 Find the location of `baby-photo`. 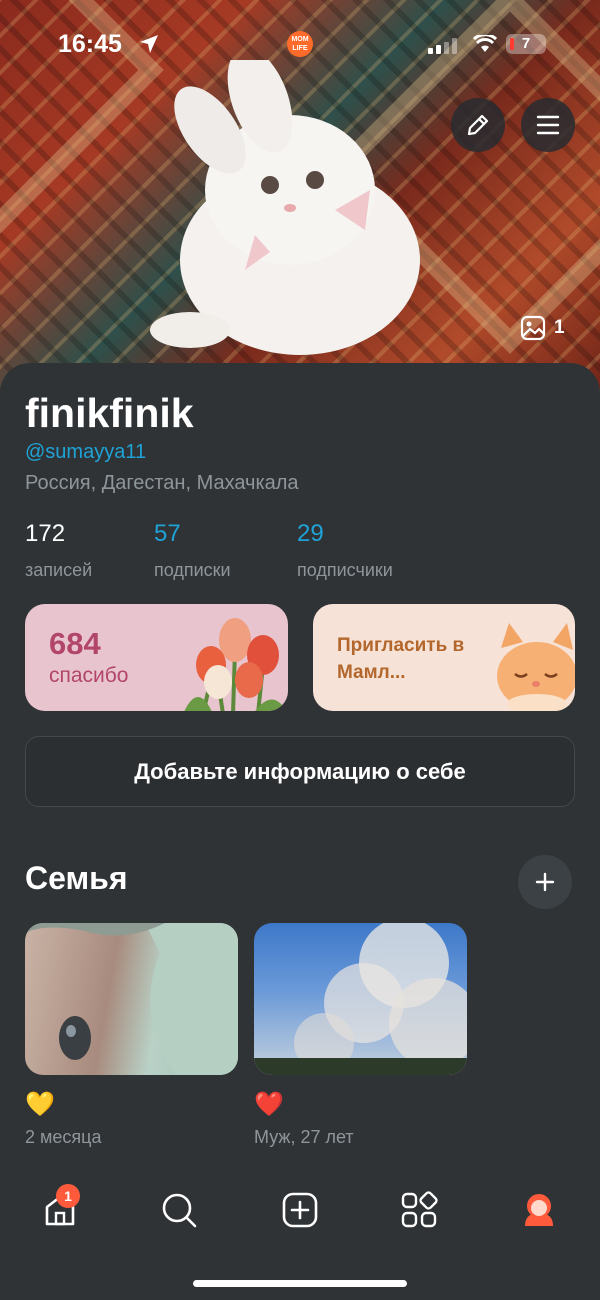

baby-photo is located at coordinates (131, 999).